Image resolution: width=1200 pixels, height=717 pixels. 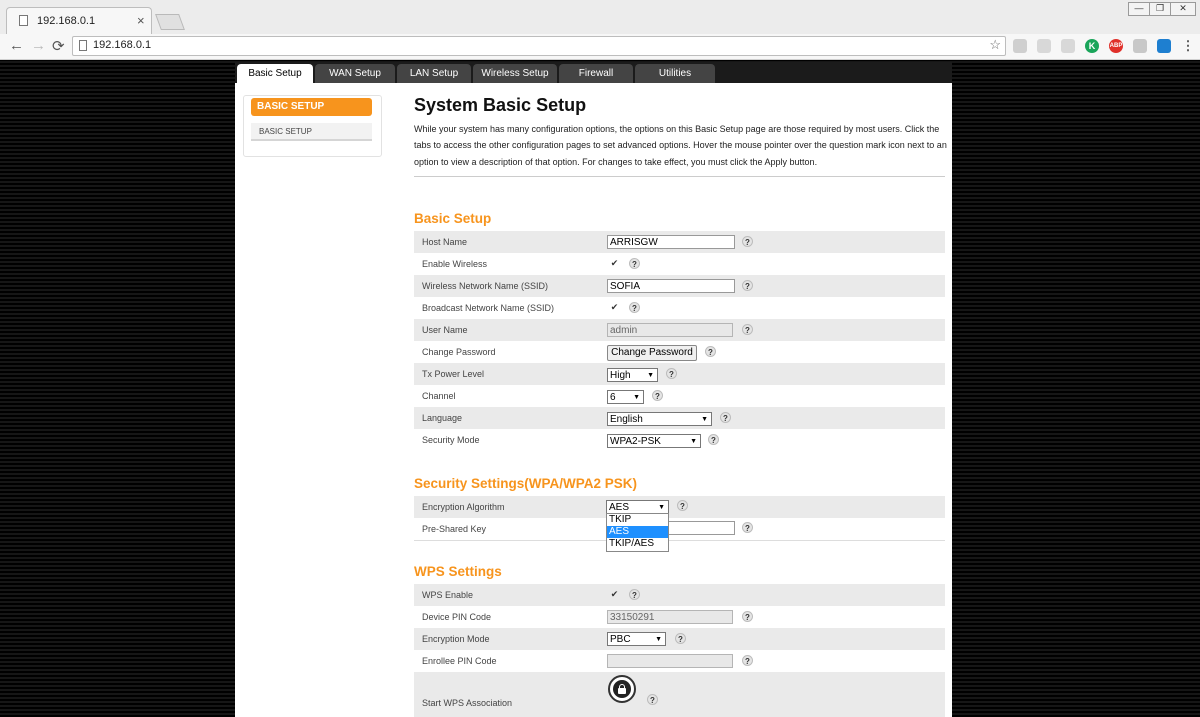 I want to click on row-ssid: Wireless Network Name (SSID) SOFIA ?, so click(x=679, y=286).